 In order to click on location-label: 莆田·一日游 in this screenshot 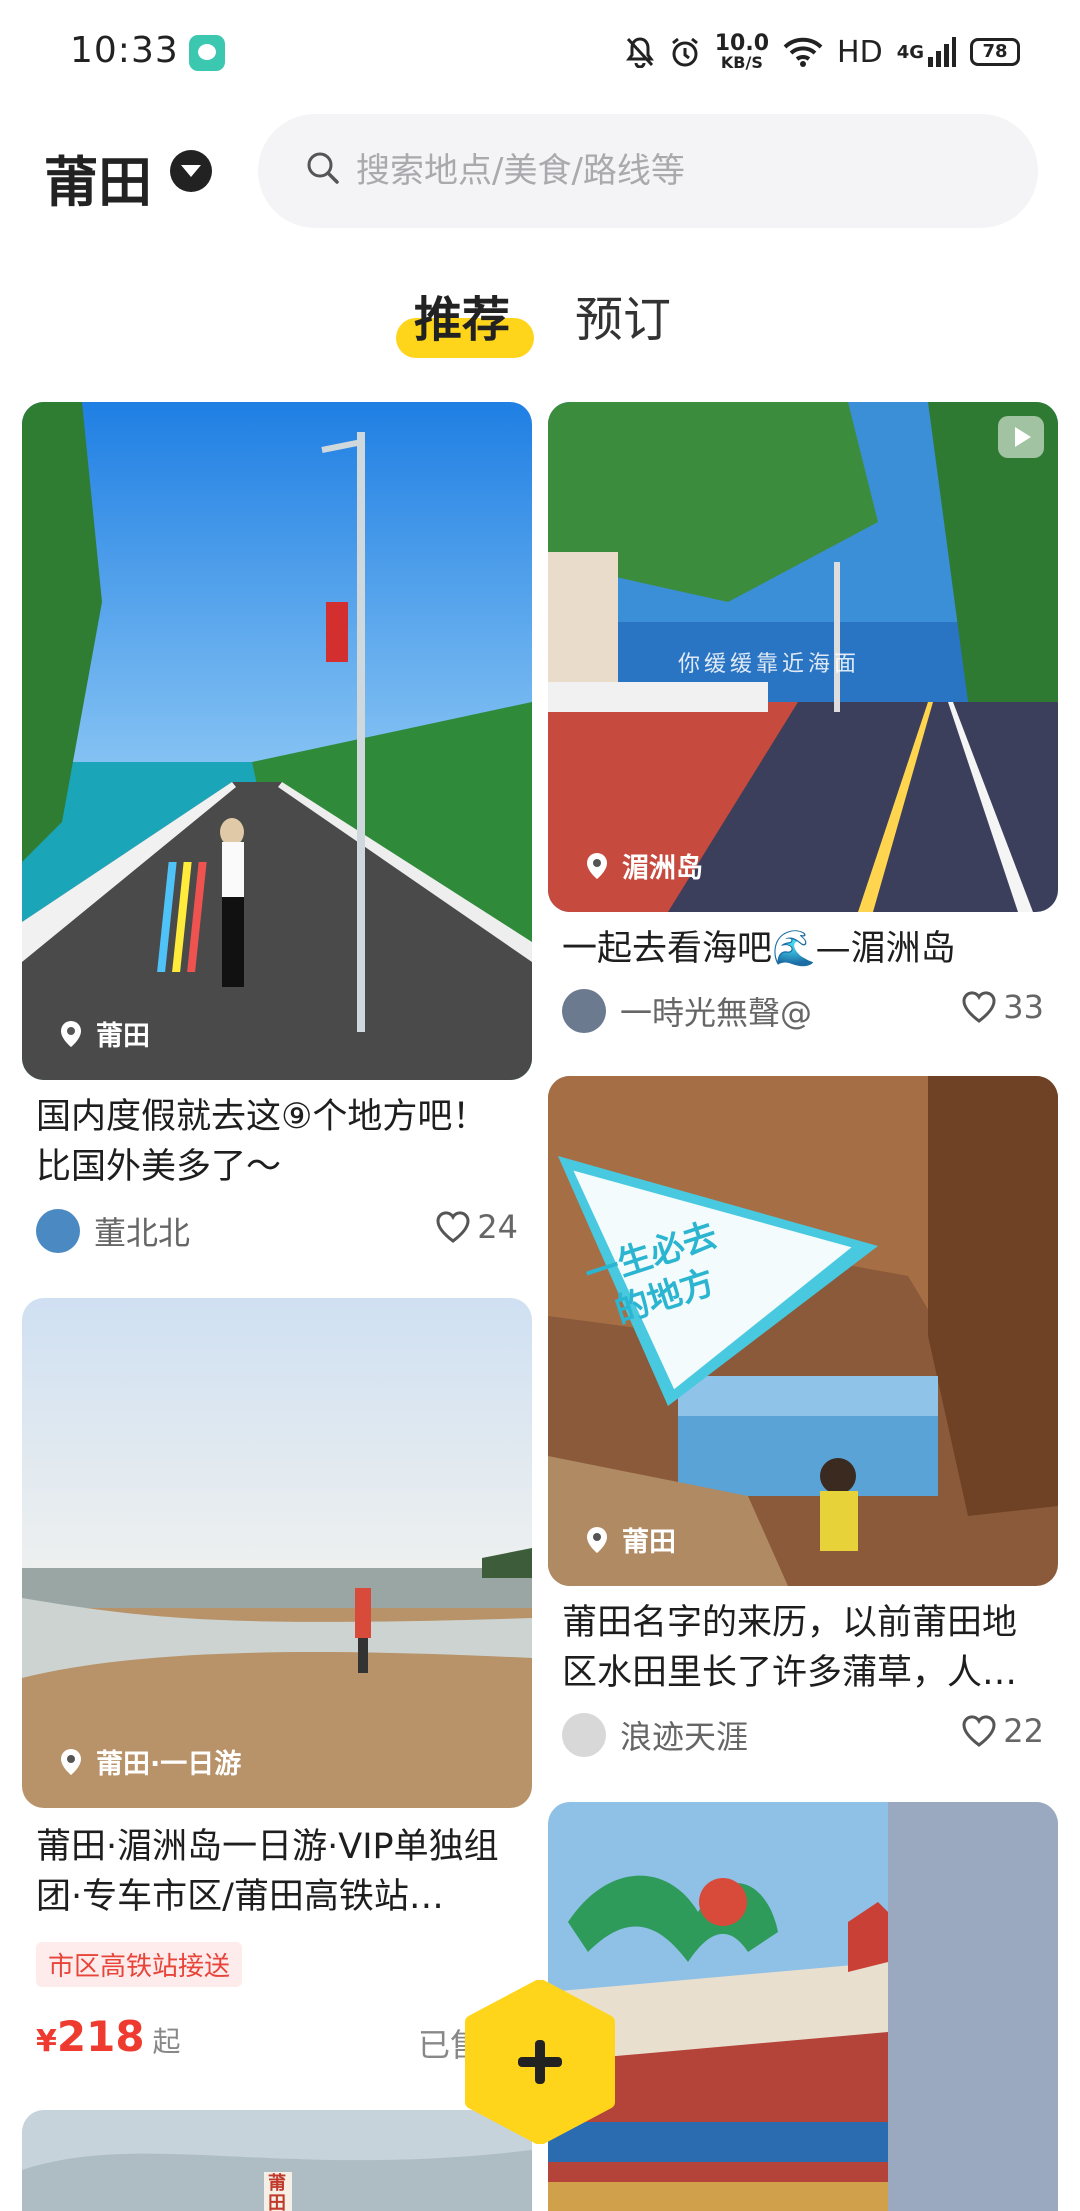, I will do `click(169, 1764)`.